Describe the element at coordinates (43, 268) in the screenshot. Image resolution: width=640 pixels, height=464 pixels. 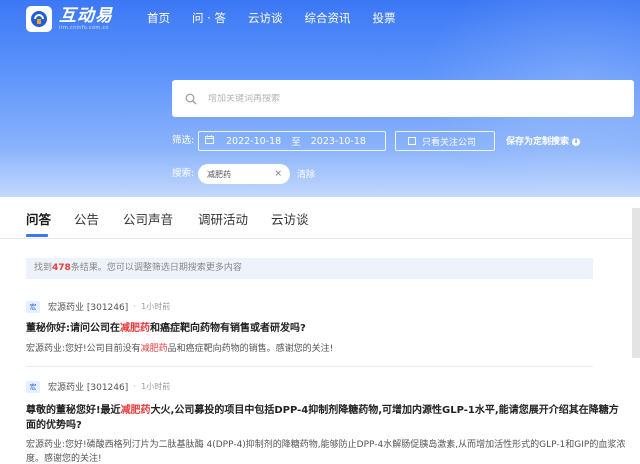
I see `notice-prefix: 找到` at that location.